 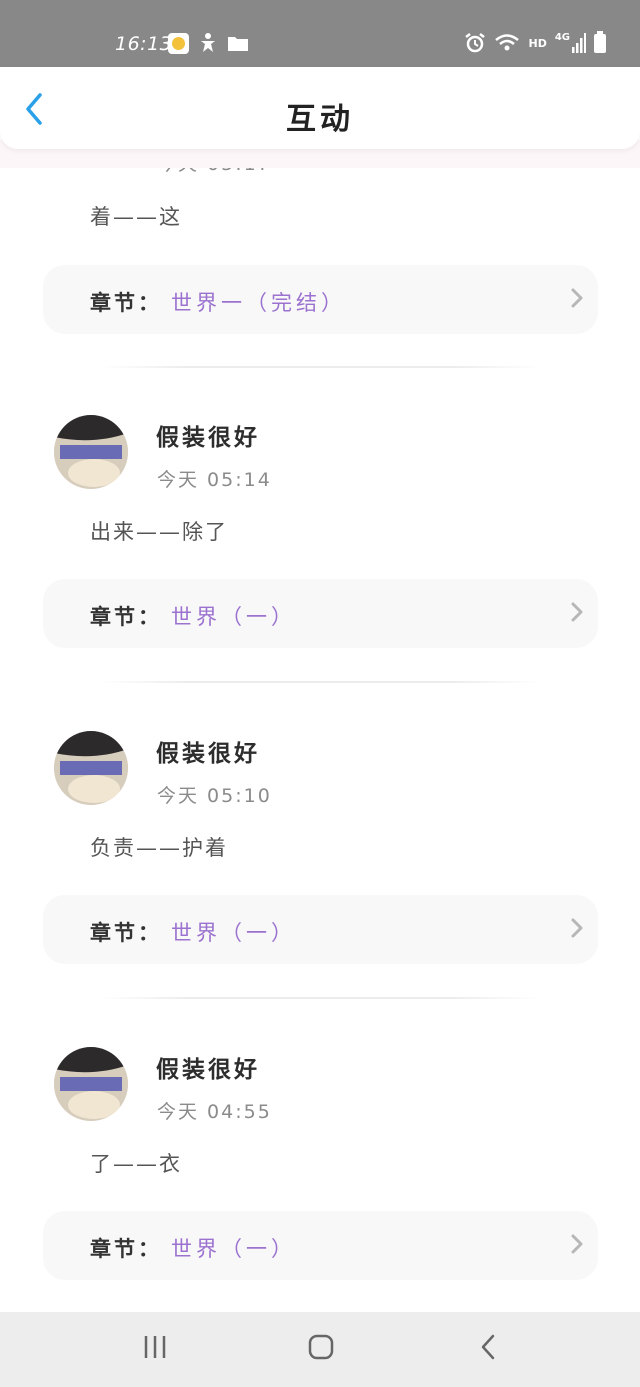 I want to click on hd-label: HD, so click(x=537, y=43).